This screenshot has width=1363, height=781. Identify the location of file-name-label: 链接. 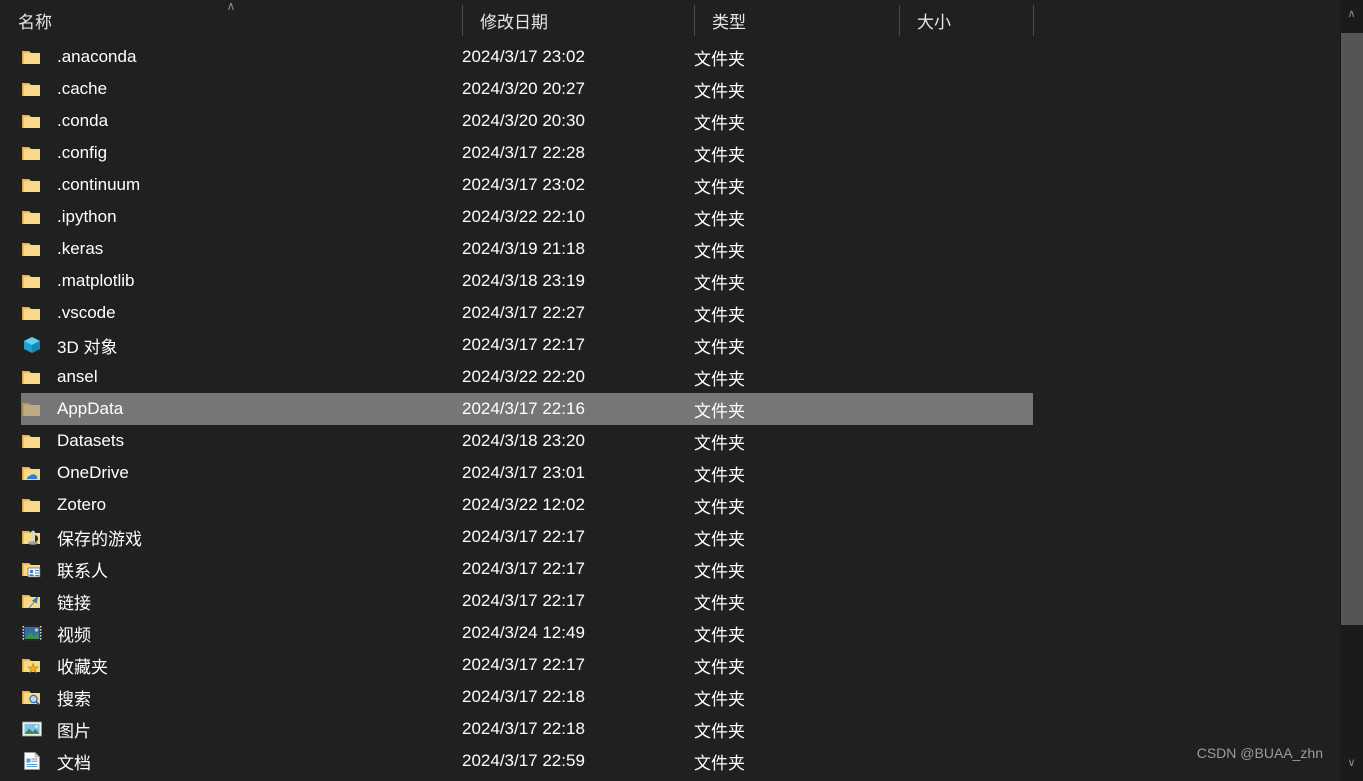
(74, 603).